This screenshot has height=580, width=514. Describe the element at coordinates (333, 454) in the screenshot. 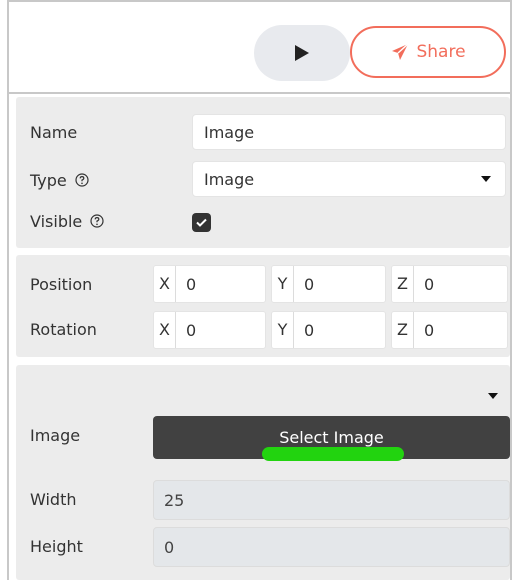

I see `highlight-marker` at that location.